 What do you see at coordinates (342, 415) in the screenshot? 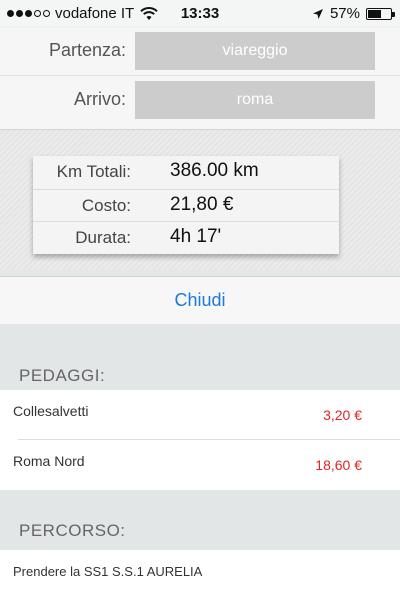
I see `toll-price: 3,20 €` at bounding box center [342, 415].